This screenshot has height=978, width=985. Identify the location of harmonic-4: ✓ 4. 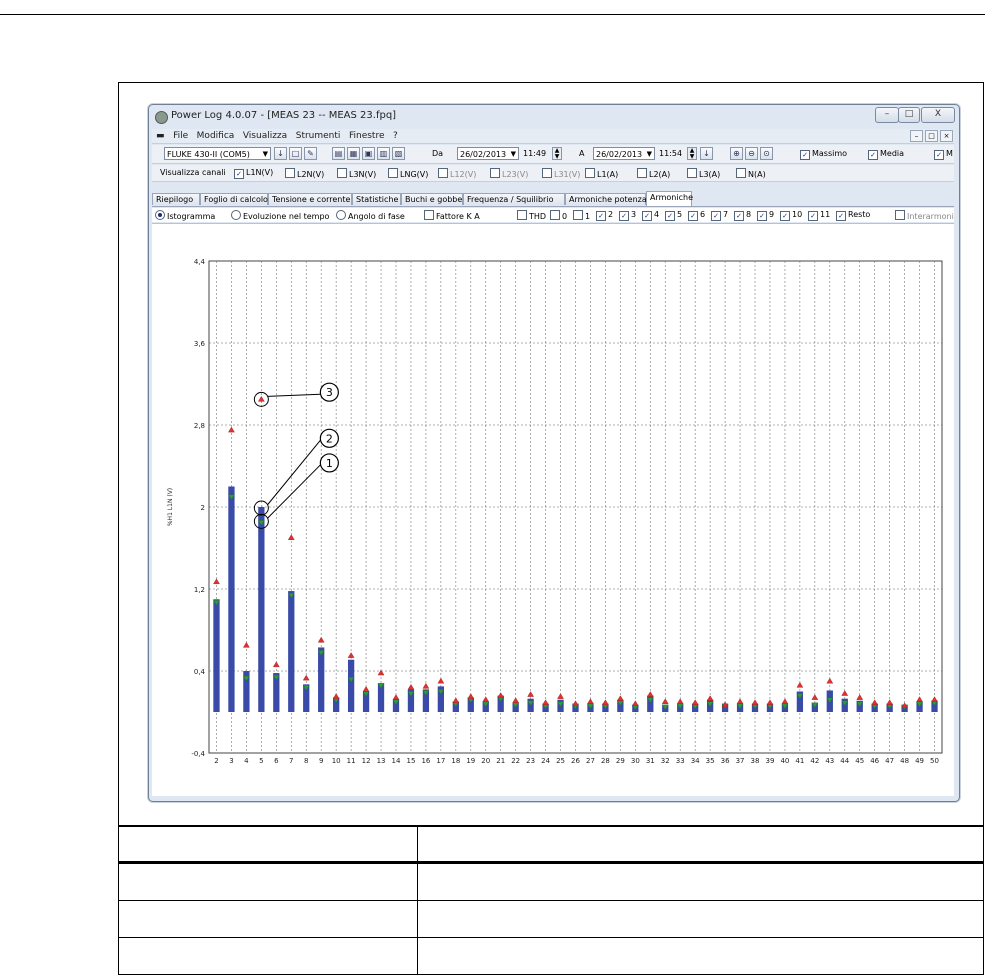
(650, 215).